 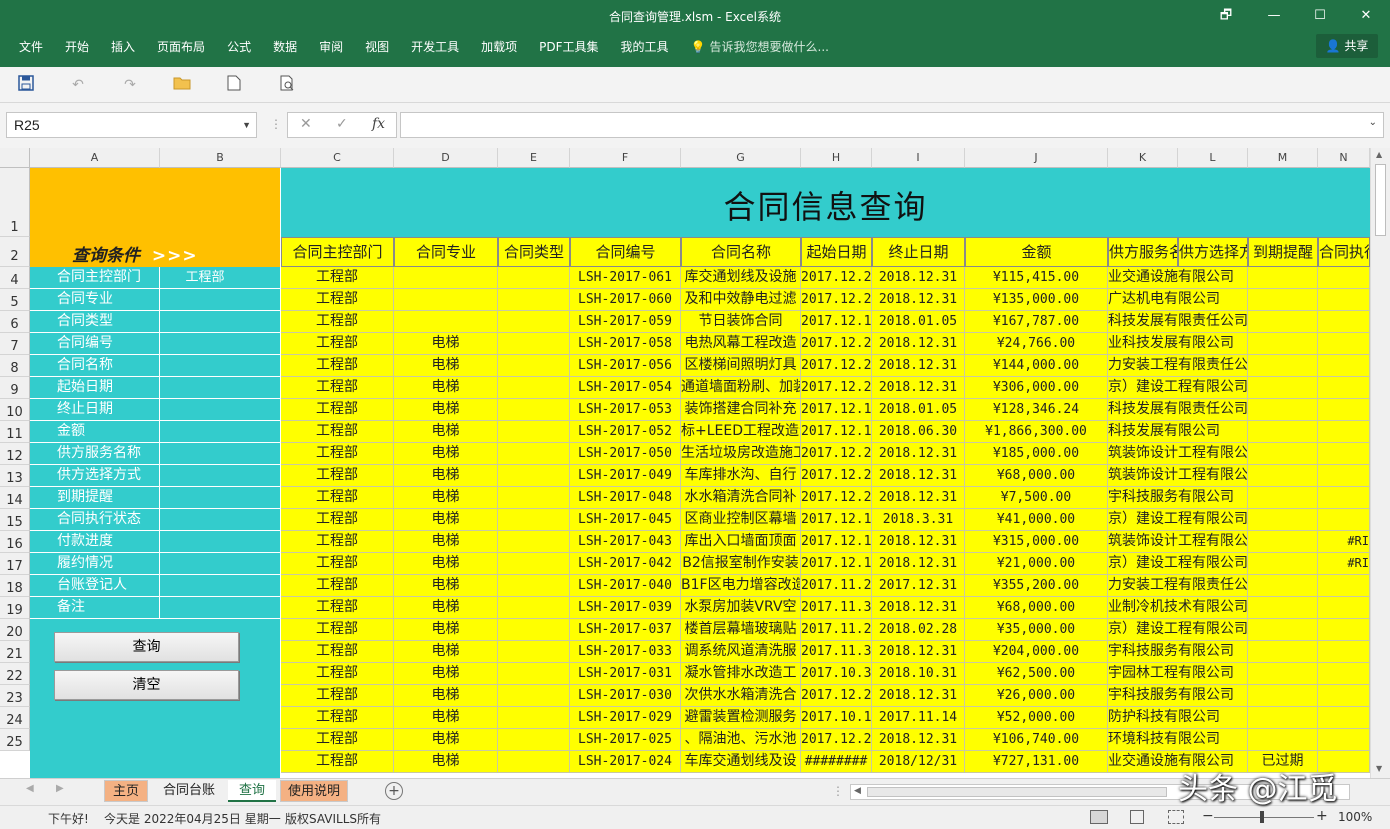 What do you see at coordinates (918, 410) in the screenshot?
I see `table-cell: 2018.01.05` at bounding box center [918, 410].